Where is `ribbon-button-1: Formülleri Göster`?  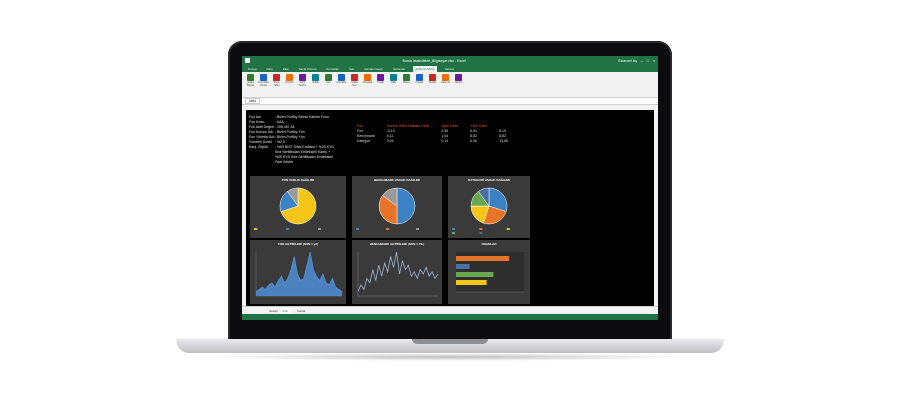 ribbon-button-1: Formülleri Göster is located at coordinates (263, 84).